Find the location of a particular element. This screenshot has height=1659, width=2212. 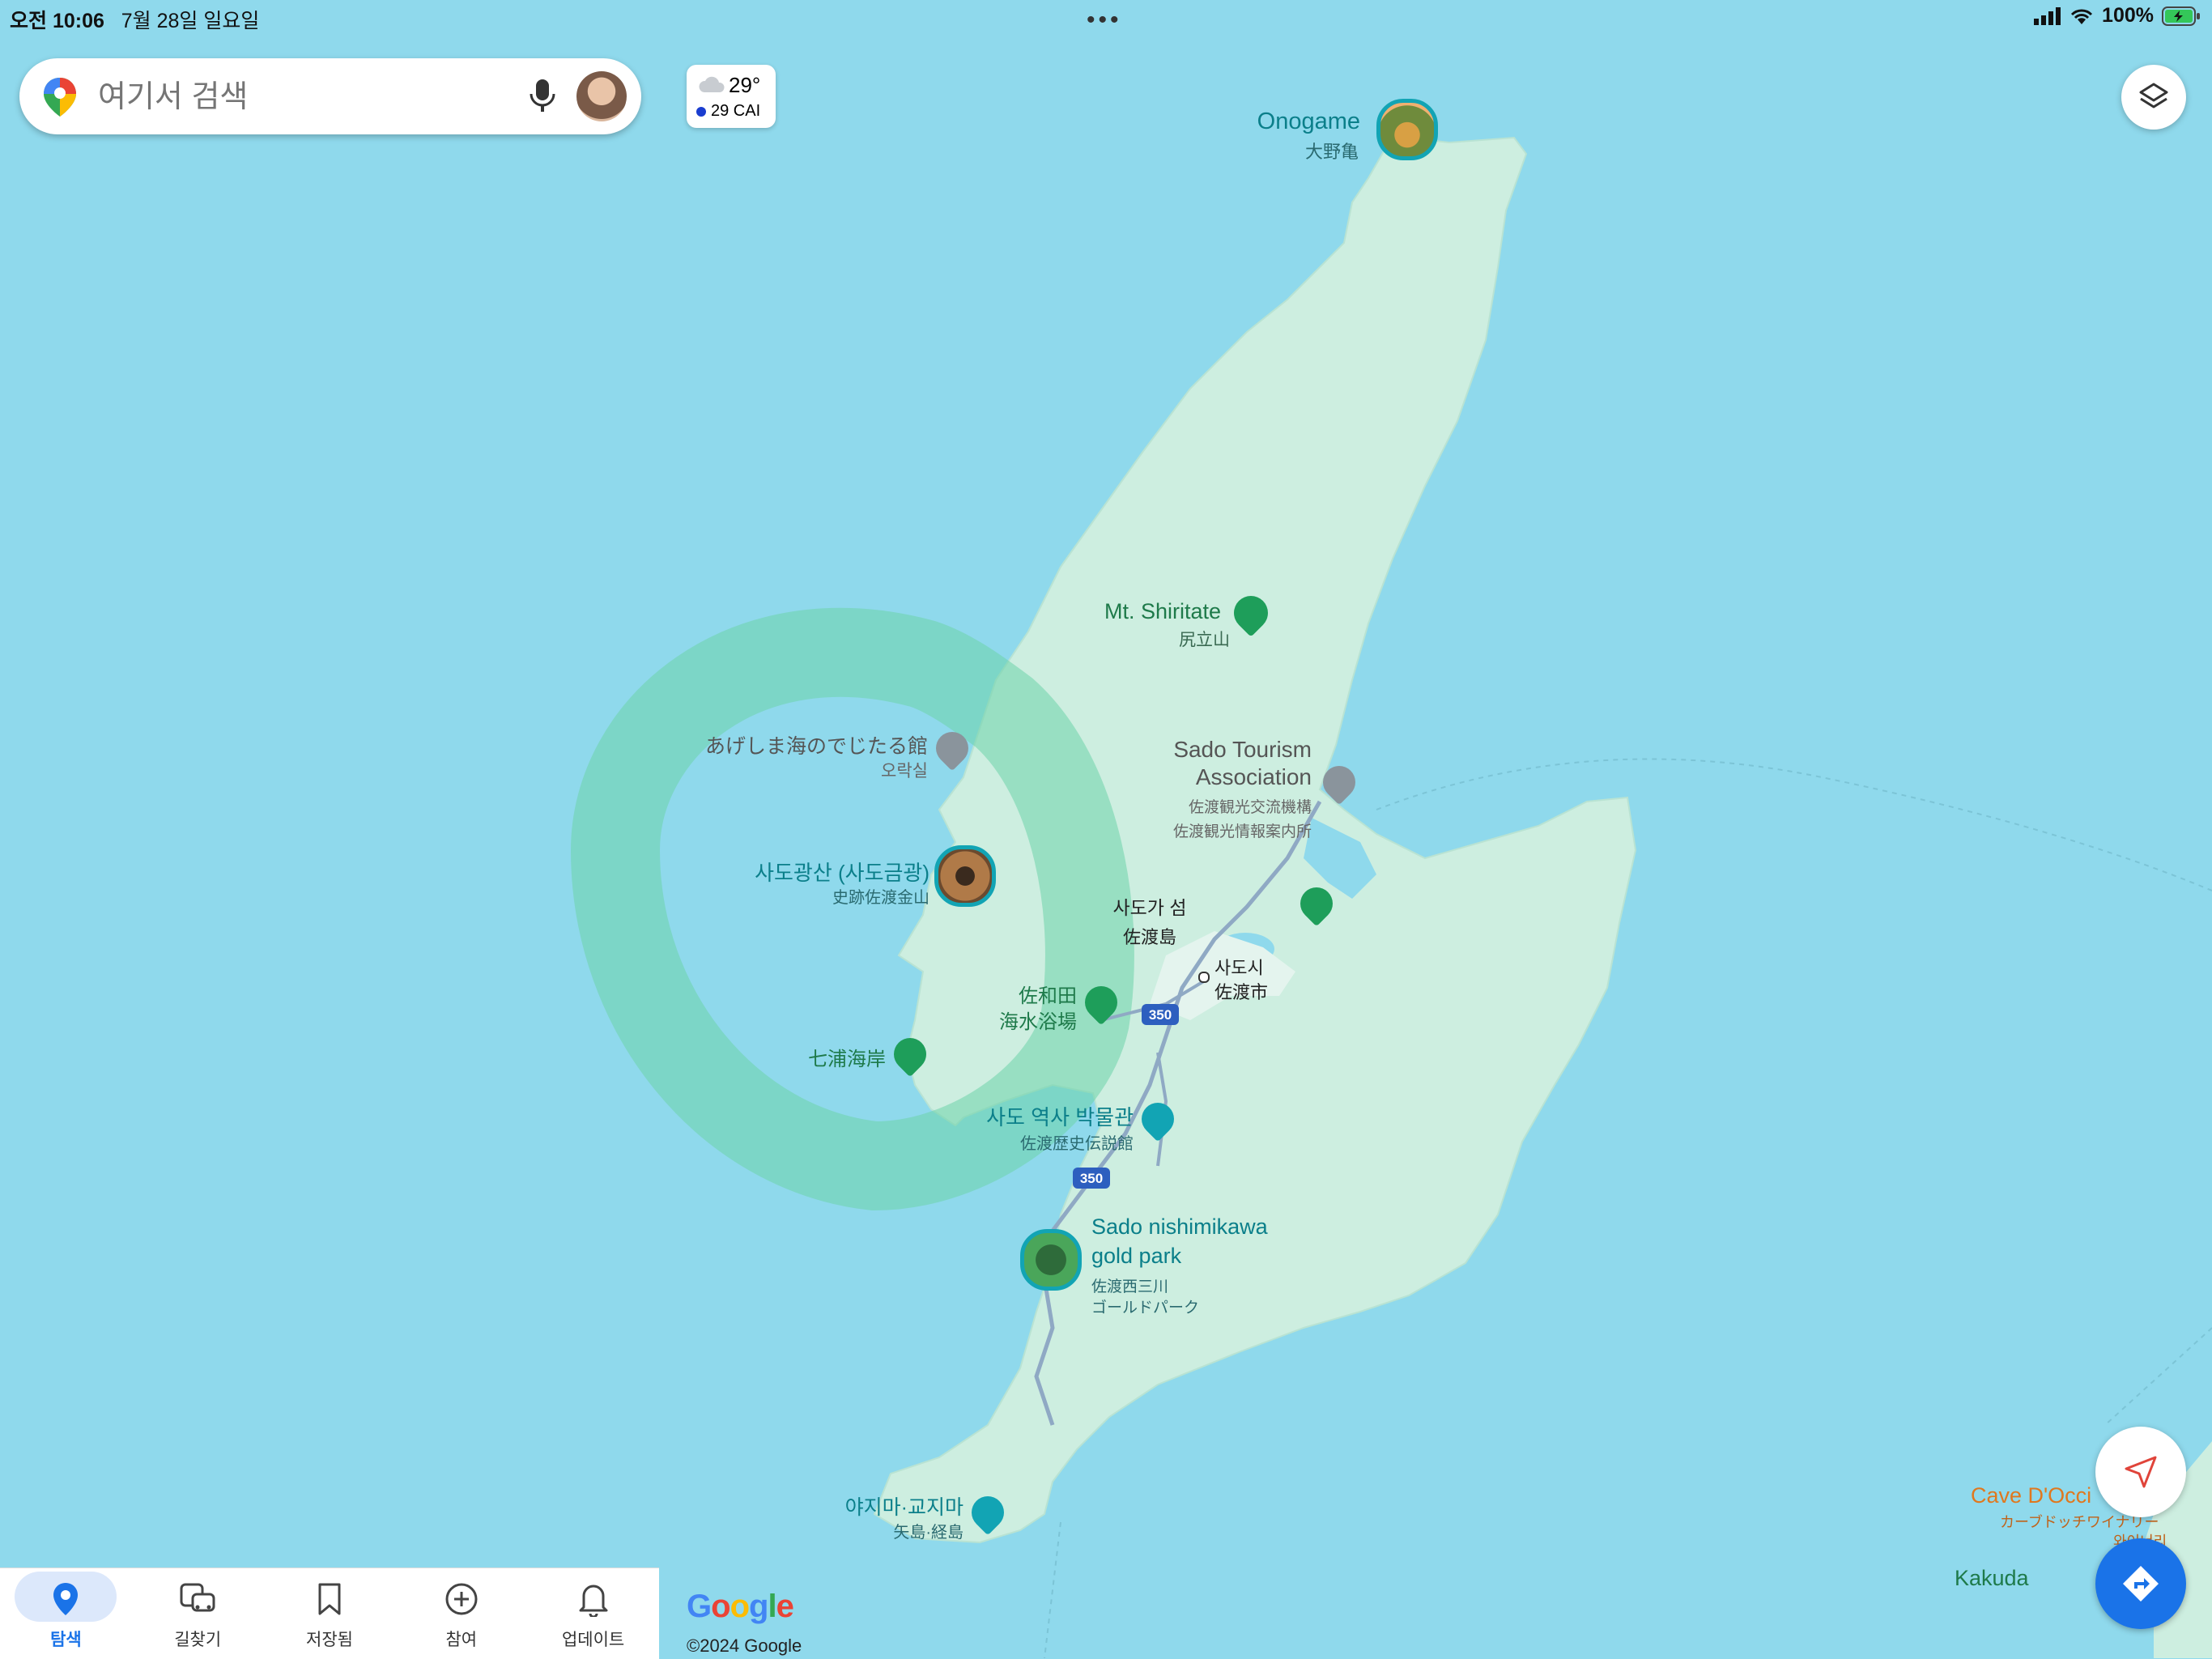

nav-explore: 탐색 is located at coordinates (66, 1614).